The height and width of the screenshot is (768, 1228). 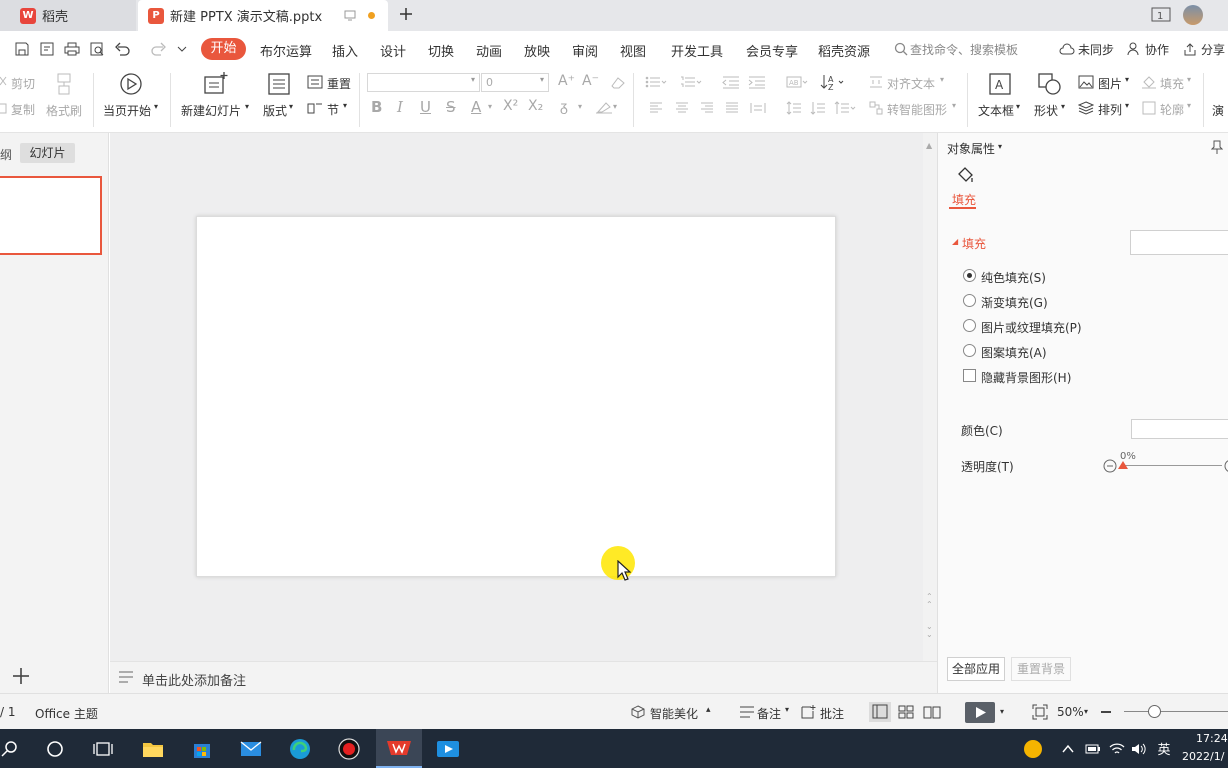 I want to click on file-explorer-icon, so click(x=153, y=748).